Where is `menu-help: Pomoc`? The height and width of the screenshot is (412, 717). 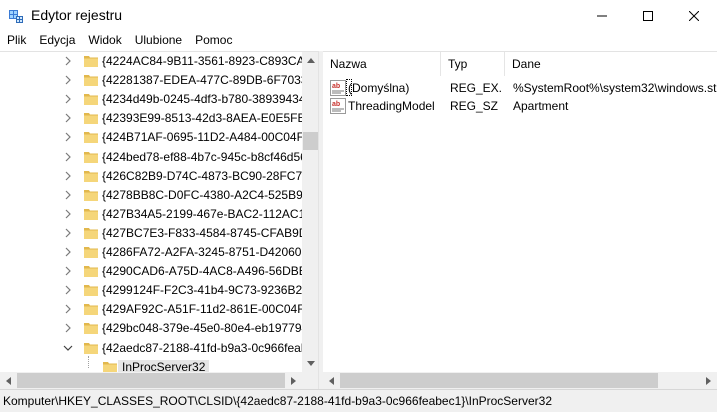
menu-help: Pomoc is located at coordinates (213, 40).